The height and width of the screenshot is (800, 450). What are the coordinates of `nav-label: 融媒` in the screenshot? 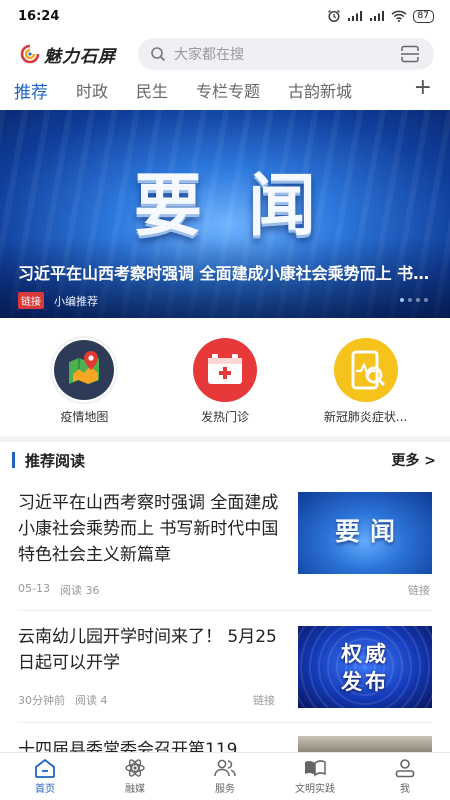 It's located at (135, 789).